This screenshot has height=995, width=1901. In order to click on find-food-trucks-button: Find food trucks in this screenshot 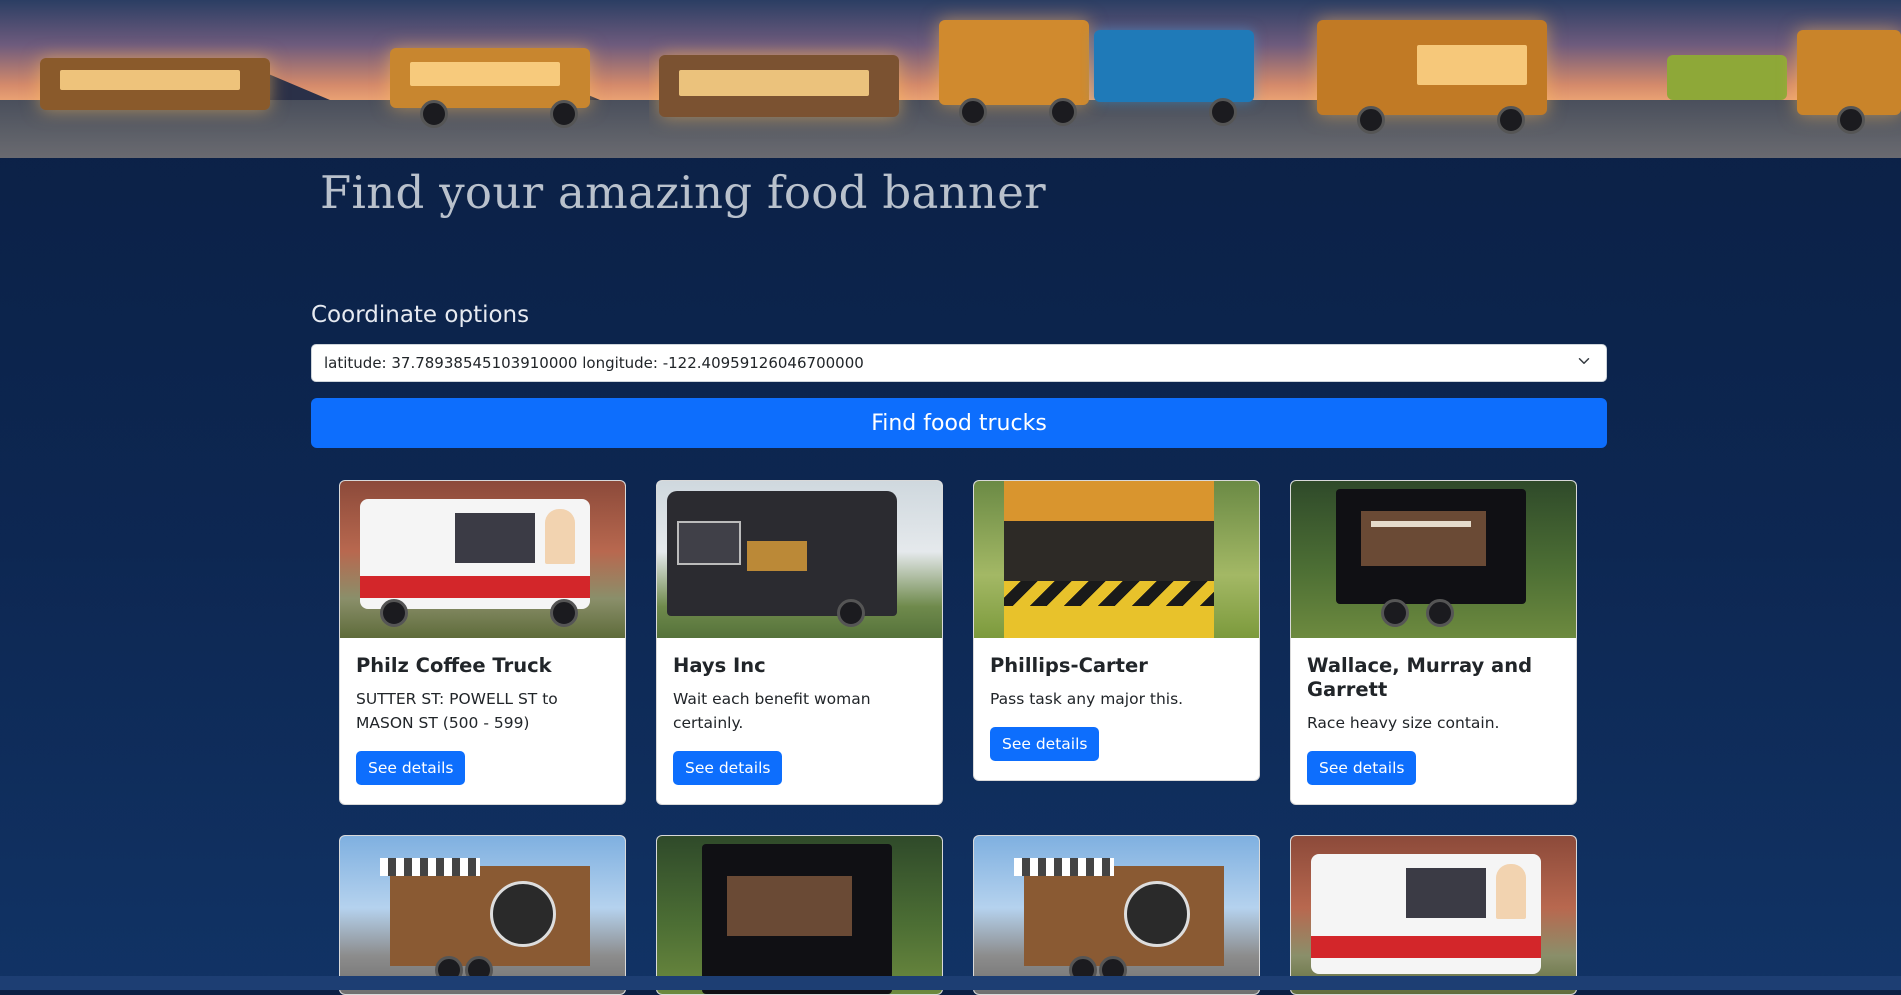, I will do `click(959, 423)`.